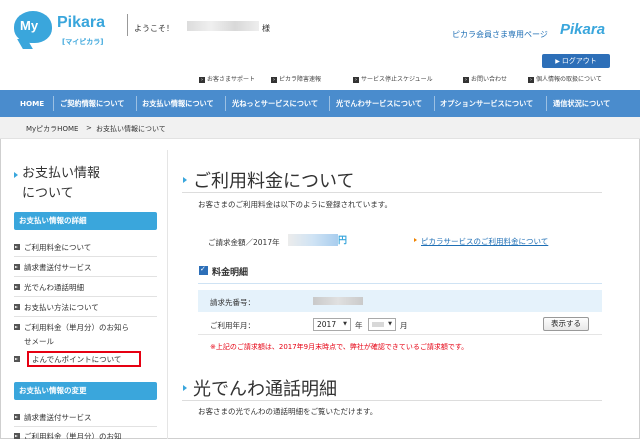 The height and width of the screenshot is (439, 640). I want to click on year-select-value: 2017, so click(327, 324).